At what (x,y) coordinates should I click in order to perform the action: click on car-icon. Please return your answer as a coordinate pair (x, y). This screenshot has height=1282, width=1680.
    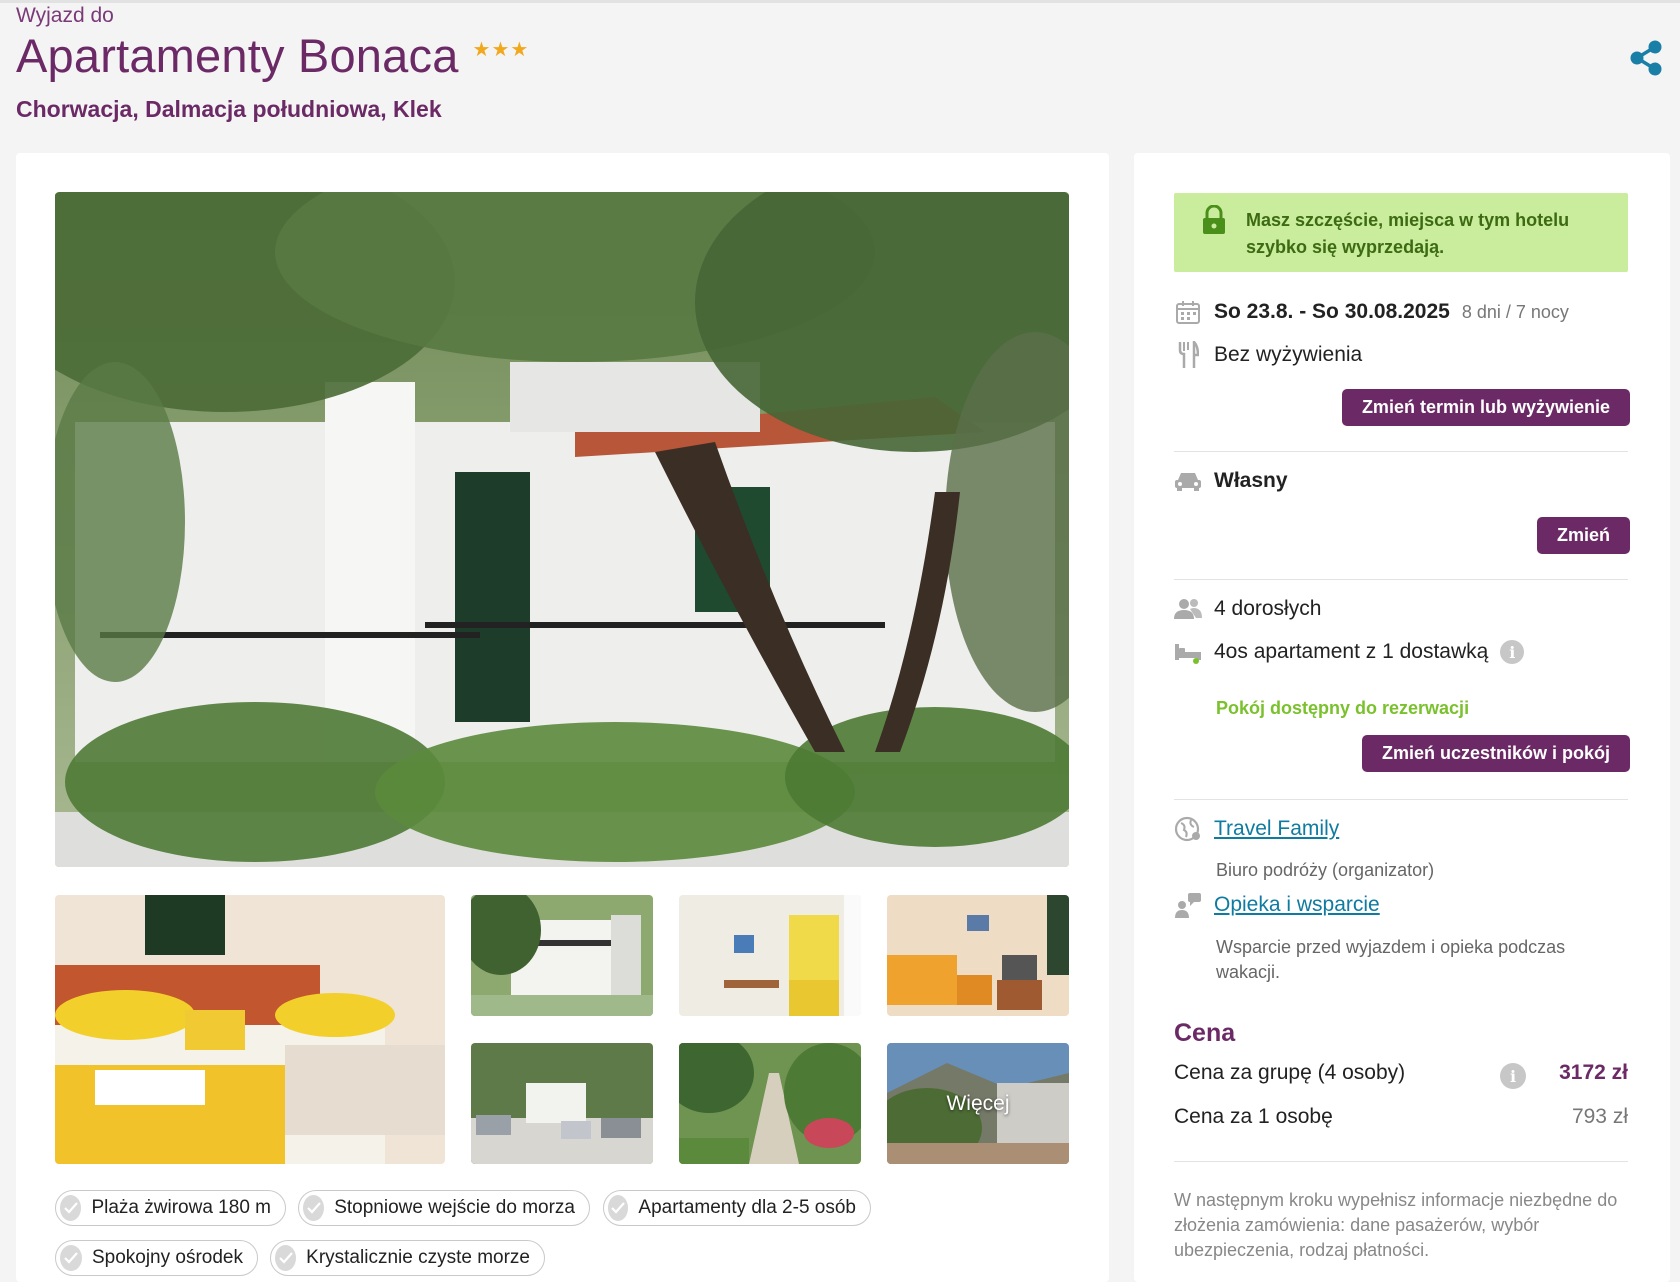
    Looking at the image, I should click on (1188, 481).